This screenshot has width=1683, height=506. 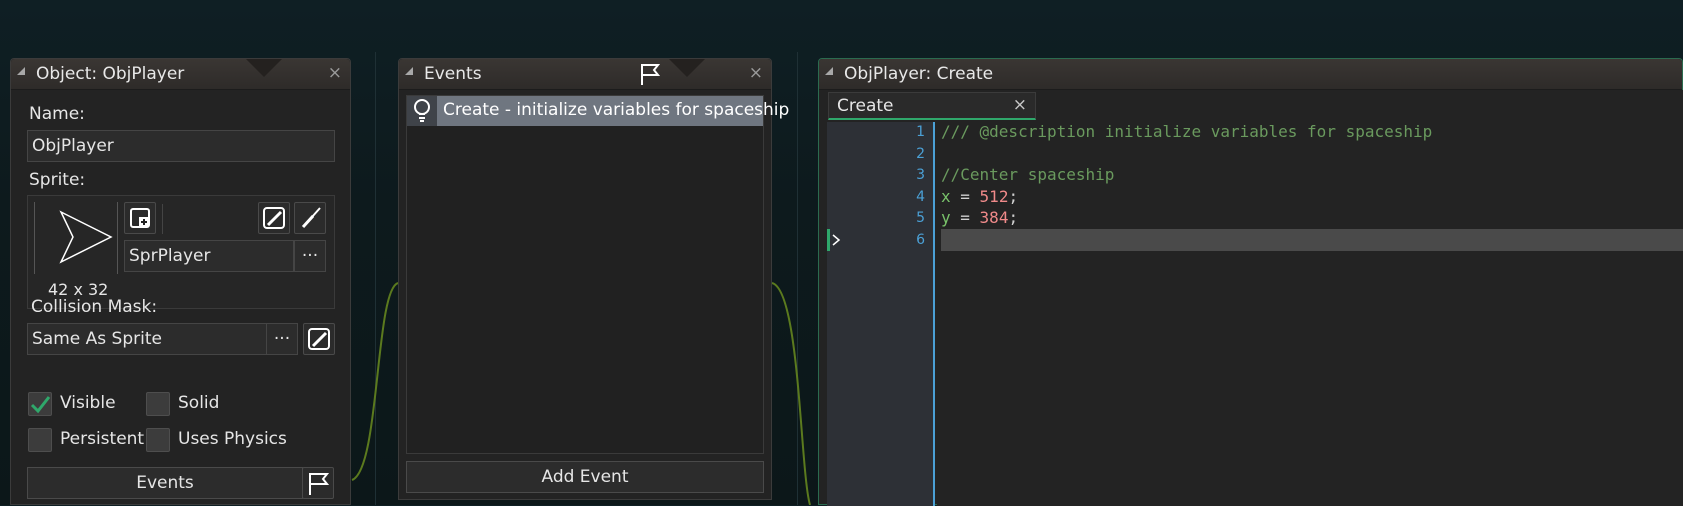 What do you see at coordinates (165, 483) in the screenshot?
I see `events-button: Events` at bounding box center [165, 483].